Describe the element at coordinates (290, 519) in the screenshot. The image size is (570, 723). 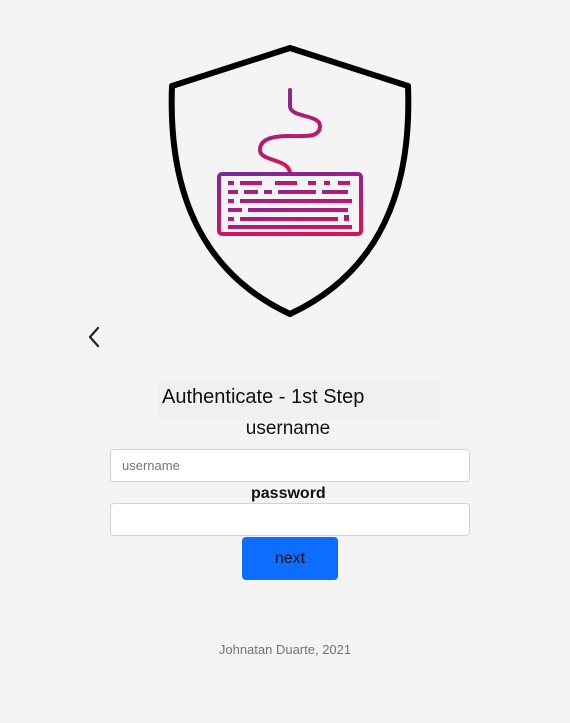
I see `password-input` at that location.